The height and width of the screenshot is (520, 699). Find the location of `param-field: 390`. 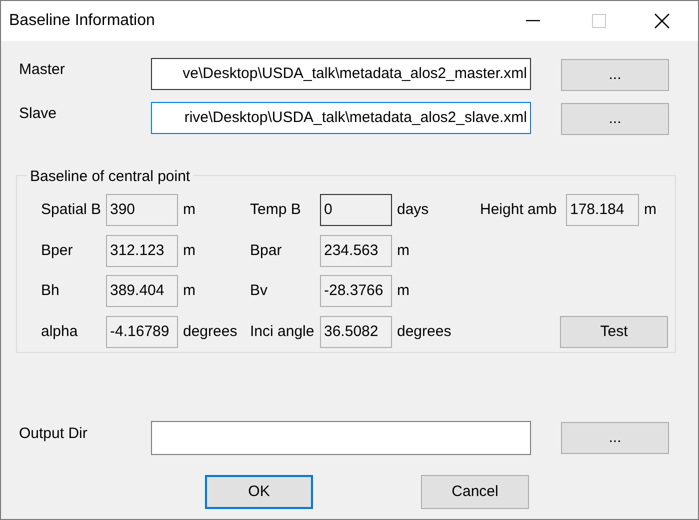

param-field: 390 is located at coordinates (142, 210).